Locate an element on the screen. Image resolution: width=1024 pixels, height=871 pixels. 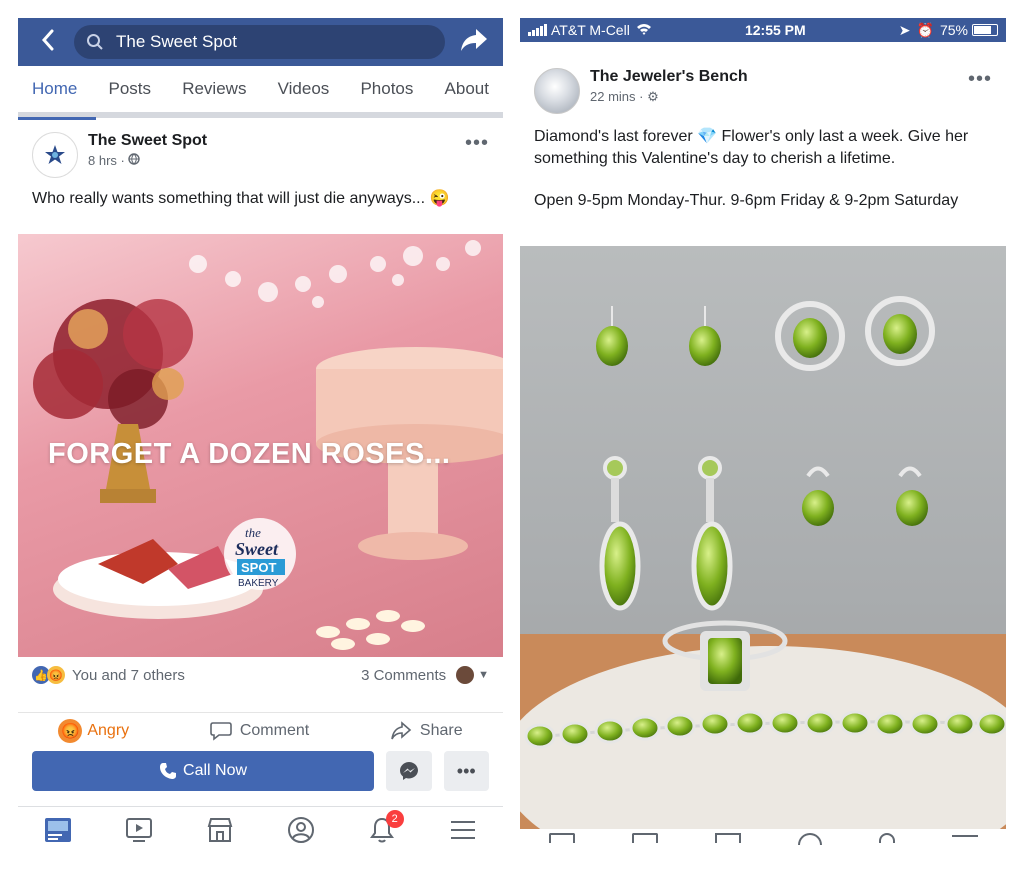
tab-reviews: Reviews is located at coordinates (214, 89).